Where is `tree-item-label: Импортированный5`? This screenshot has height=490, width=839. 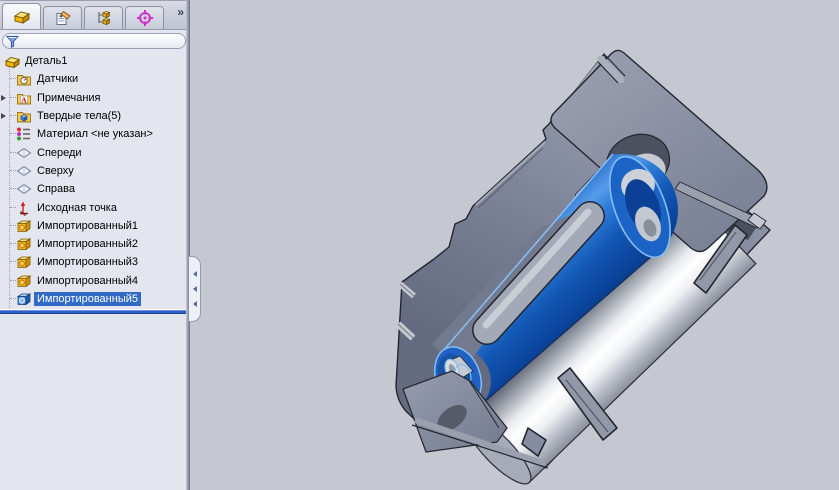 tree-item-label: Импортированный5 is located at coordinates (87, 299).